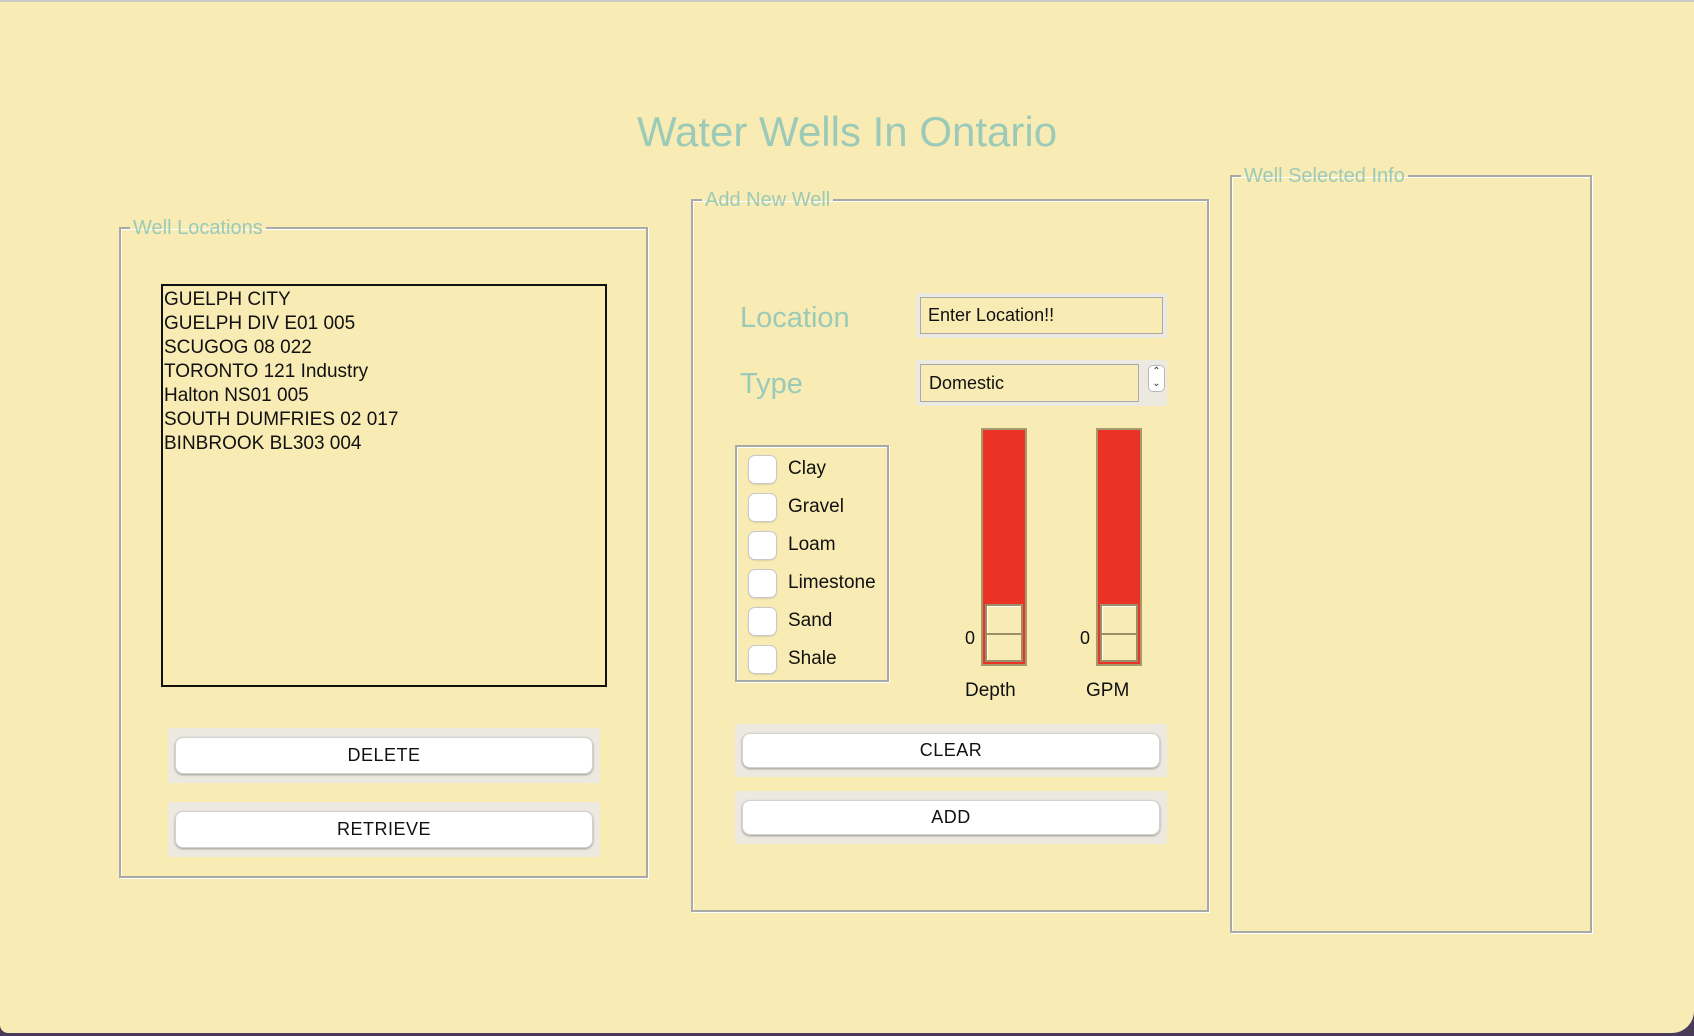  What do you see at coordinates (1085, 638) in the screenshot?
I see `gpm-value: 0` at bounding box center [1085, 638].